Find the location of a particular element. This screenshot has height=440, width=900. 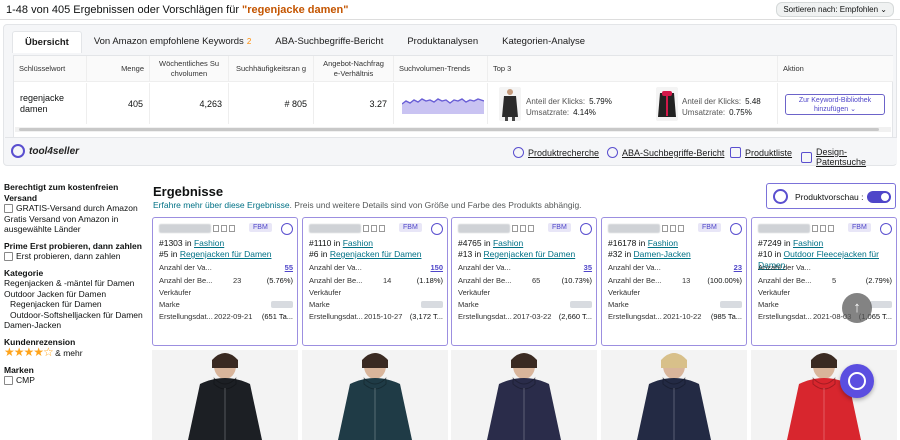

row-label: Verkäufer is located at coordinates (175, 292).